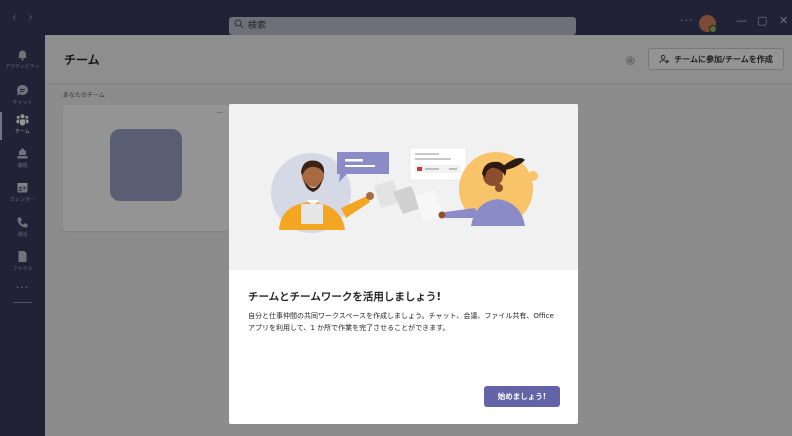 Image resolution: width=792 pixels, height=436 pixels. What do you see at coordinates (404, 190) in the screenshot?
I see `collaboration-illustration` at bounding box center [404, 190].